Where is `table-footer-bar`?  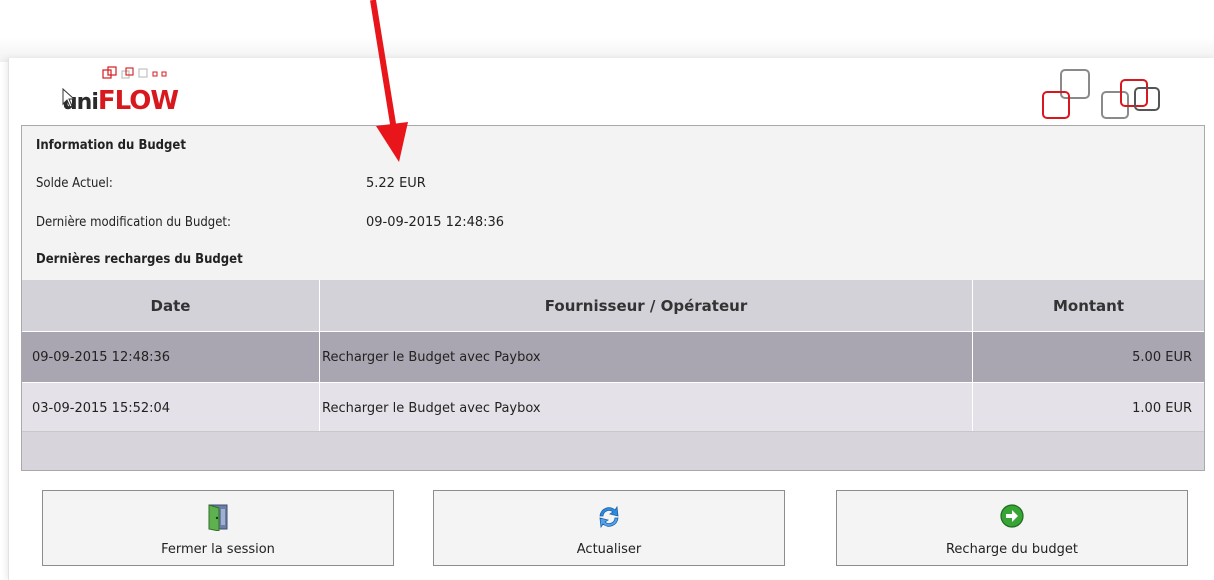
table-footer-bar is located at coordinates (613, 450).